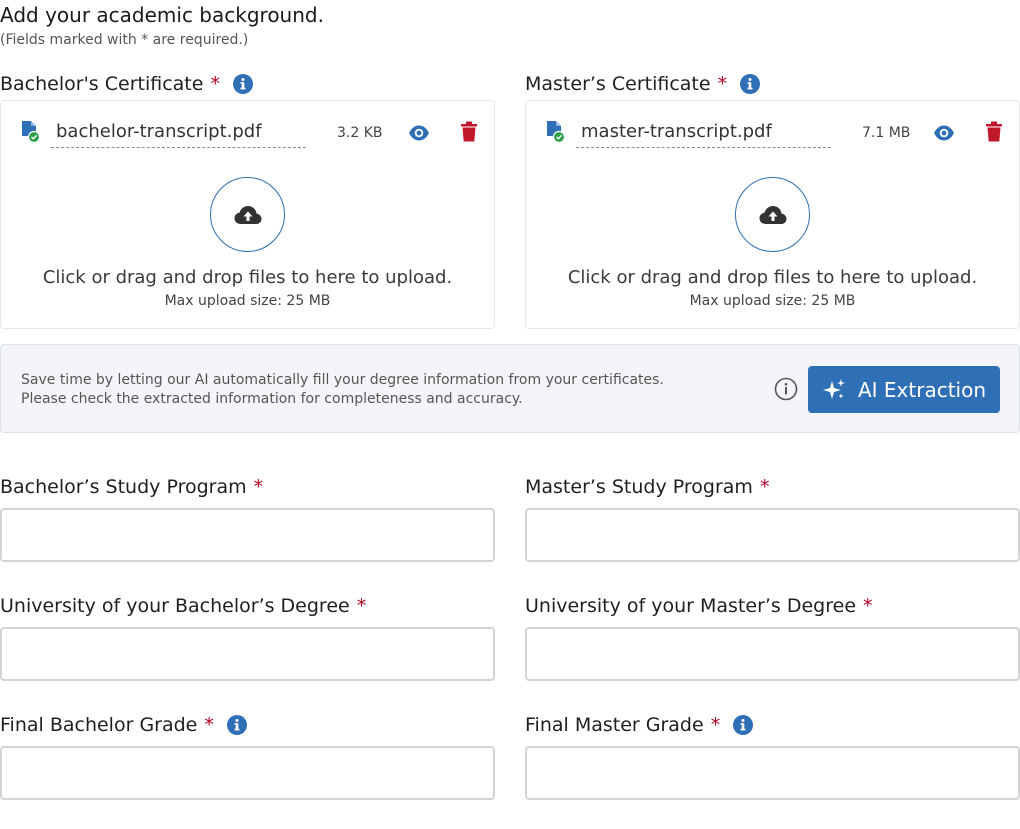 This screenshot has height=829, width=1020. I want to click on bachelor-certificate-label: Bachelor's Certificate, so click(102, 84).